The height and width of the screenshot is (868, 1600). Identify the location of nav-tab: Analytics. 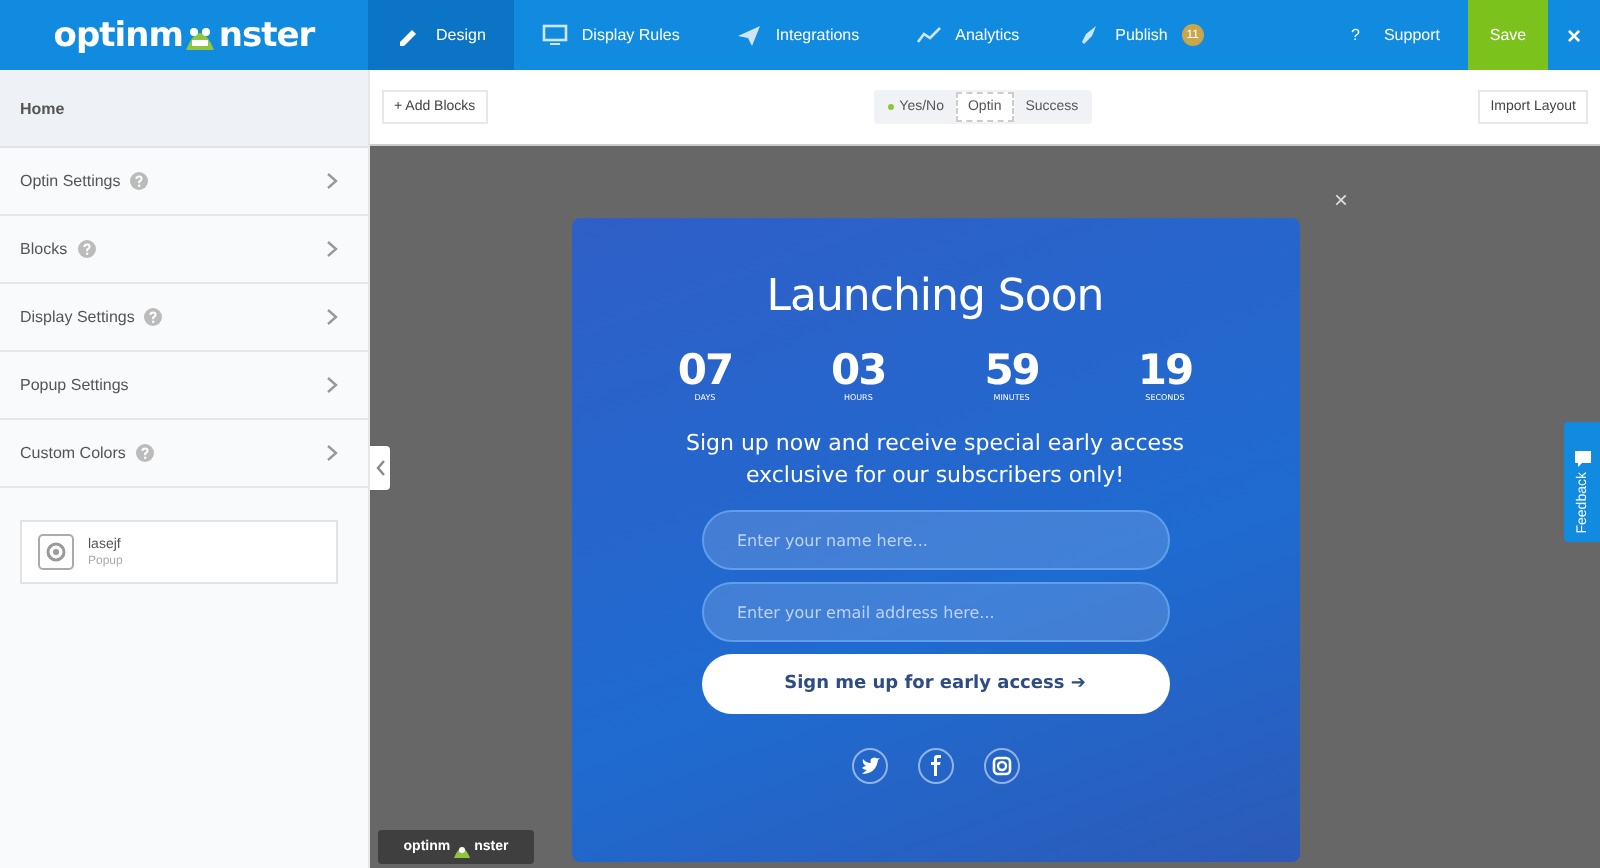
(967, 35).